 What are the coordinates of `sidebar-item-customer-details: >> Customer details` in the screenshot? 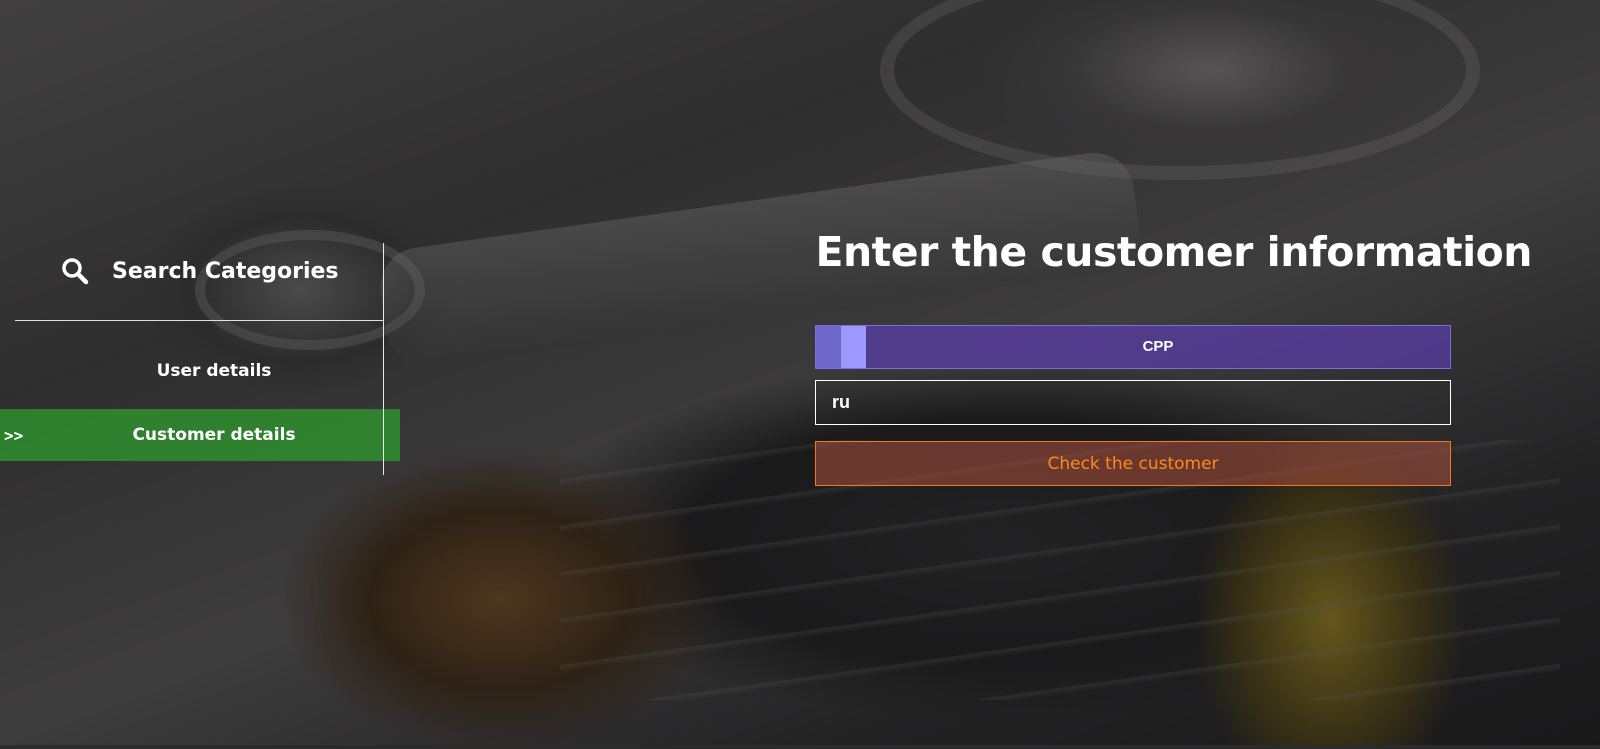 It's located at (200, 435).